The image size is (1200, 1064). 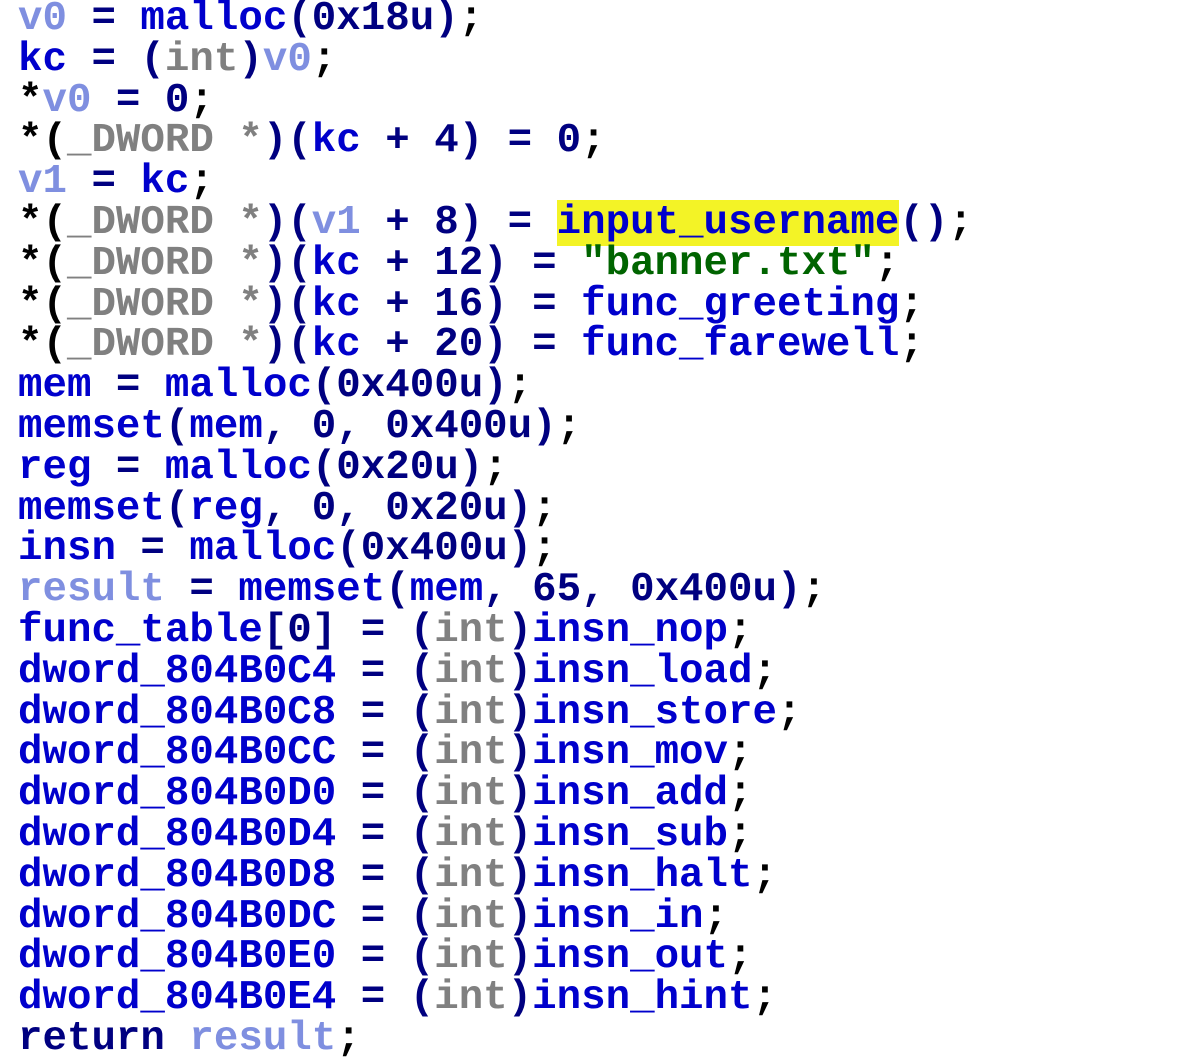 What do you see at coordinates (728, 263) in the screenshot?
I see `code-token: "banner.txt"` at bounding box center [728, 263].